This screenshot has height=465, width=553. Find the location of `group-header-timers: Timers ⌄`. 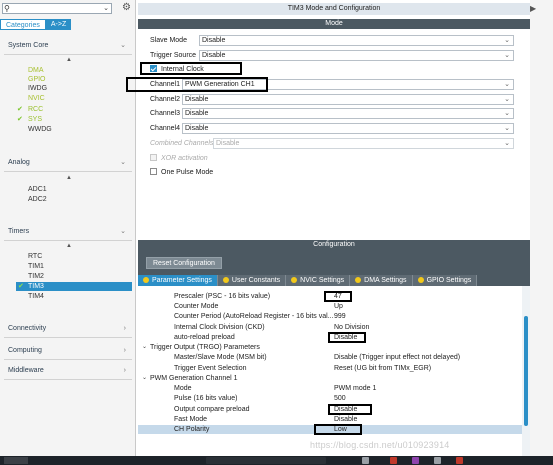

group-header-timers: Timers ⌄ is located at coordinates (67, 232).